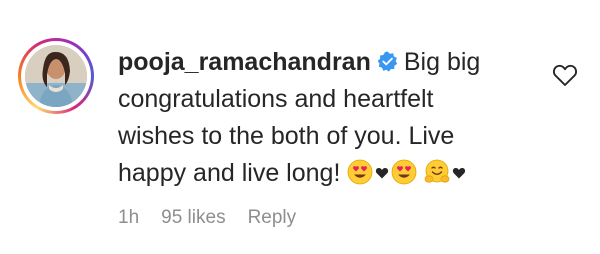 This screenshot has width=600, height=254. What do you see at coordinates (437, 172) in the screenshot?
I see `hugging-face-emoji-icon` at bounding box center [437, 172].